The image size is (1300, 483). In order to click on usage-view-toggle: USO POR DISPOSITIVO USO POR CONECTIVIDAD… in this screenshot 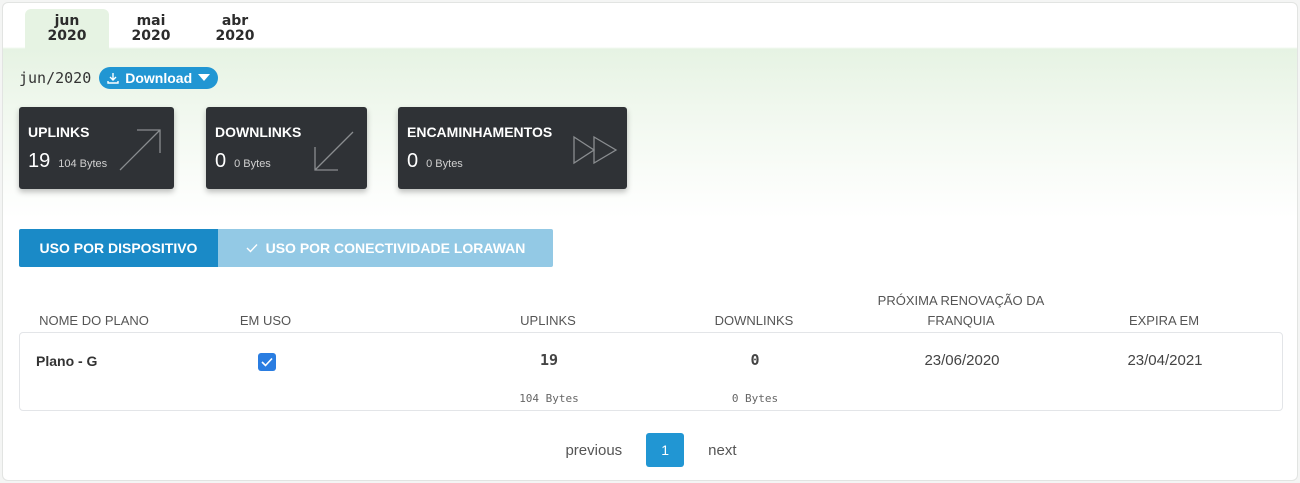, I will do `click(286, 248)`.